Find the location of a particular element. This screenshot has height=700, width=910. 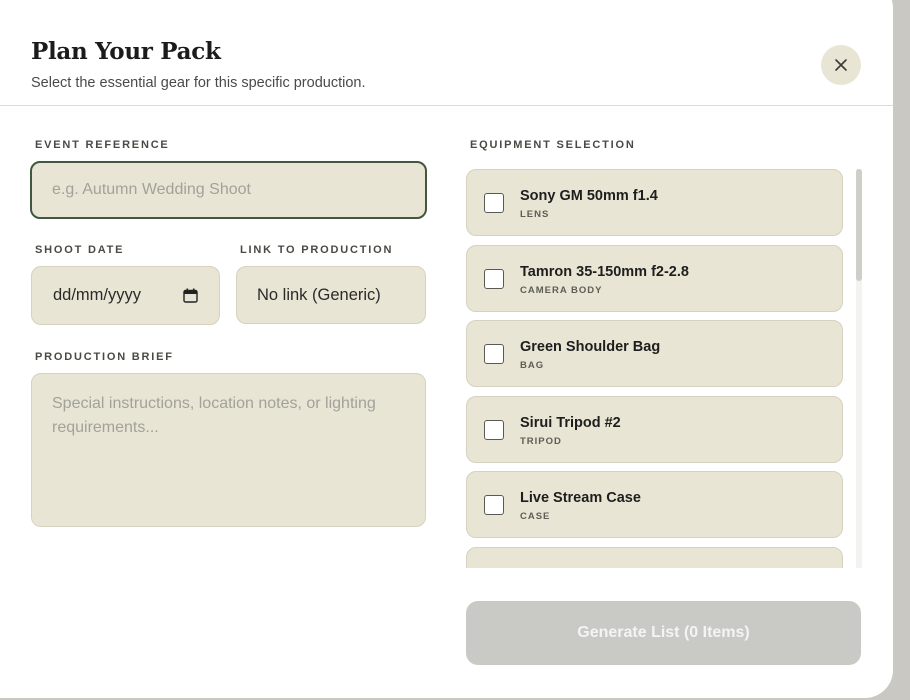

production-brief-label: PRODUCTION BRIEF is located at coordinates (104, 357).